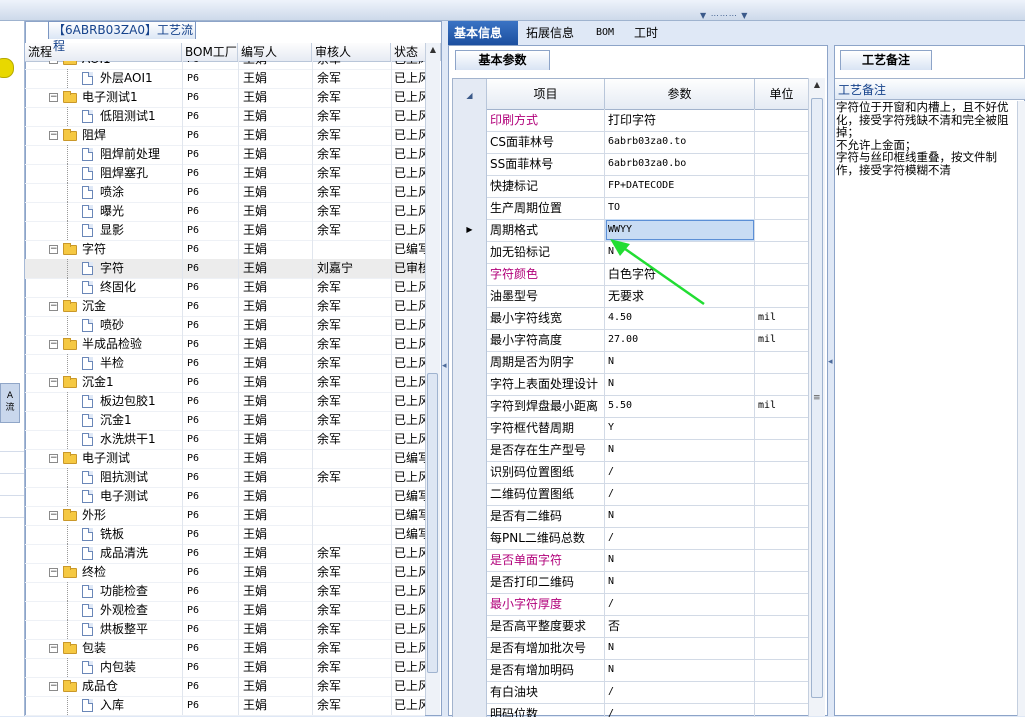 This screenshot has height=717, width=1025. Describe the element at coordinates (631, 428) in the screenshot. I see `params-row: 字符框代替周期 Y` at that location.